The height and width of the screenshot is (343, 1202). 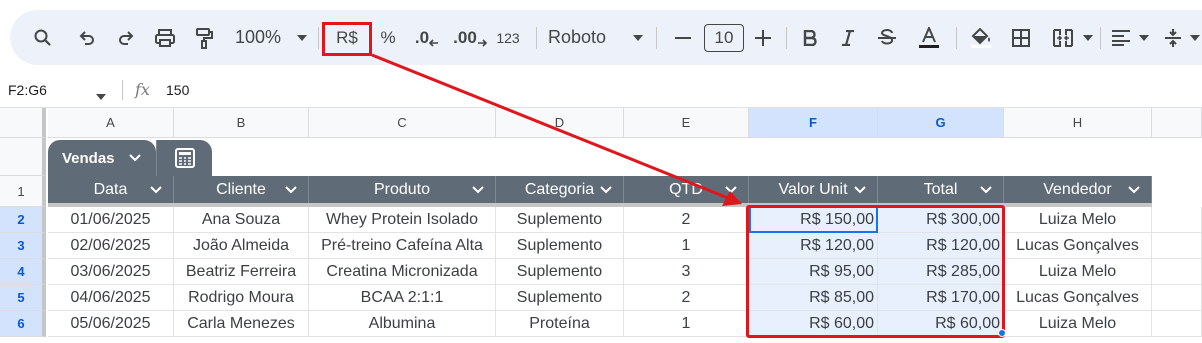 I want to click on percent-format-button: %, so click(x=388, y=37).